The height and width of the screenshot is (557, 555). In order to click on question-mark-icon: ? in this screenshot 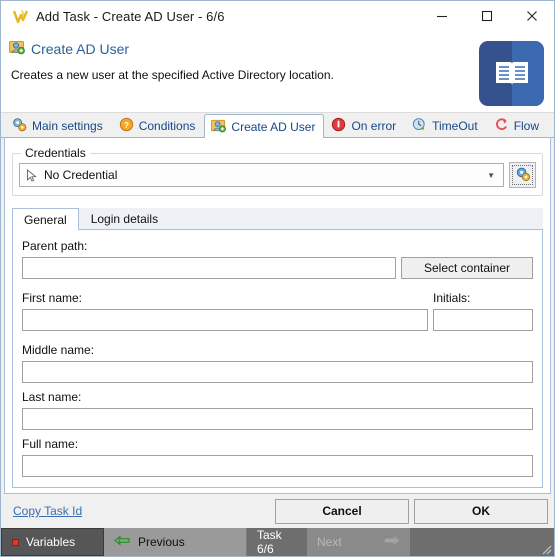, I will do `click(126, 126)`.